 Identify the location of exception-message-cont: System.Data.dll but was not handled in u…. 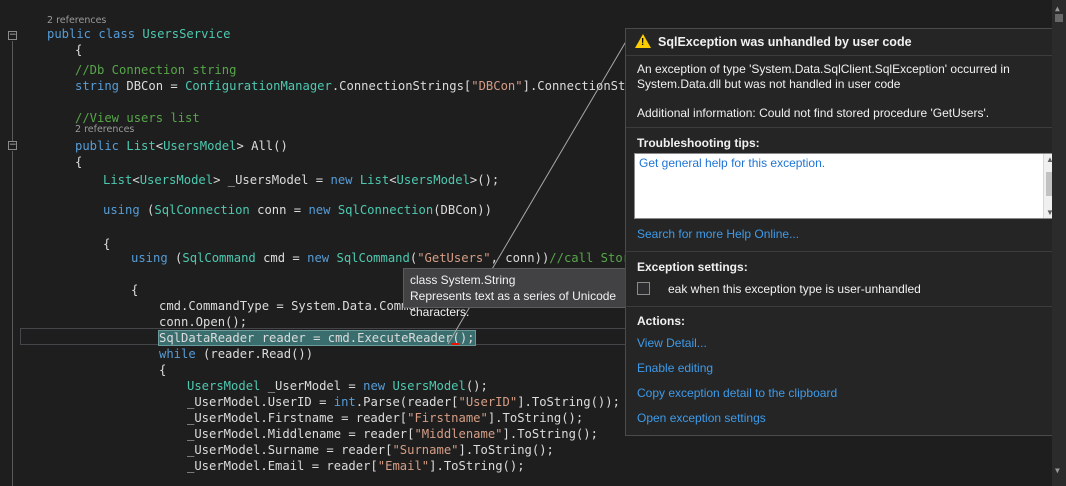
(769, 84).